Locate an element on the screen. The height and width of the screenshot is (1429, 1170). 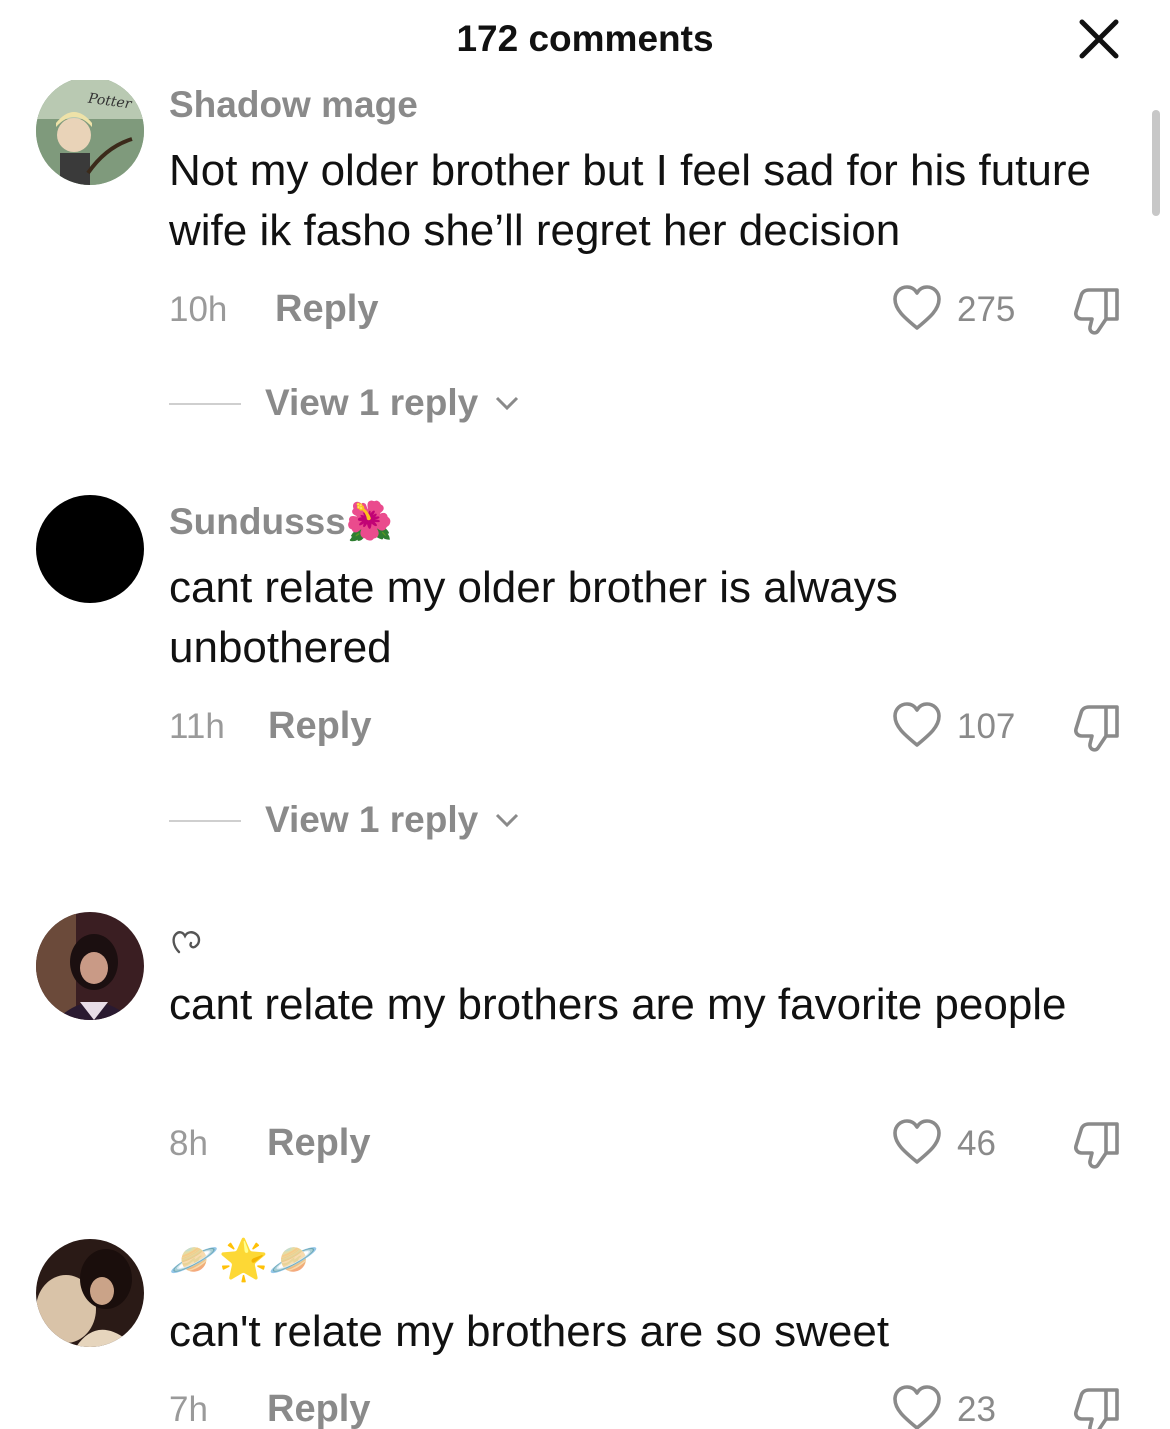
like-count: 275 is located at coordinates (986, 309).